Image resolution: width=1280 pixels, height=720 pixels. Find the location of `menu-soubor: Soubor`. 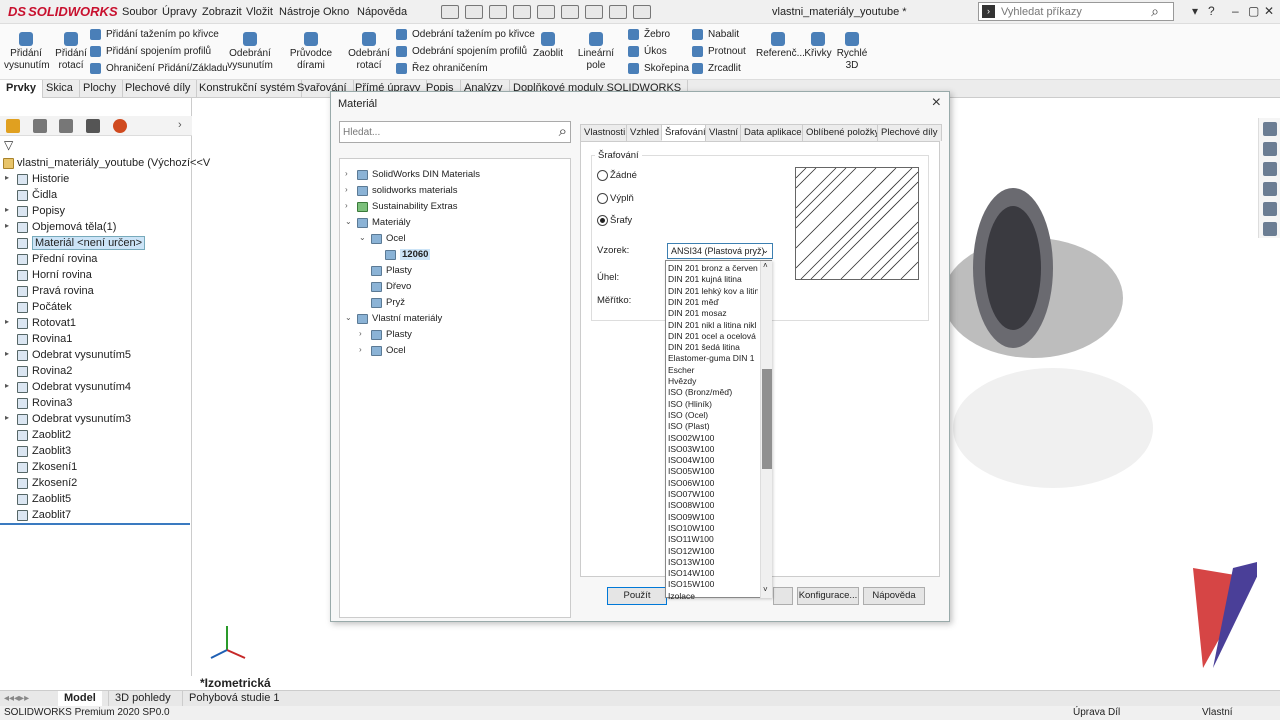

menu-soubor: Soubor is located at coordinates (139, 12).